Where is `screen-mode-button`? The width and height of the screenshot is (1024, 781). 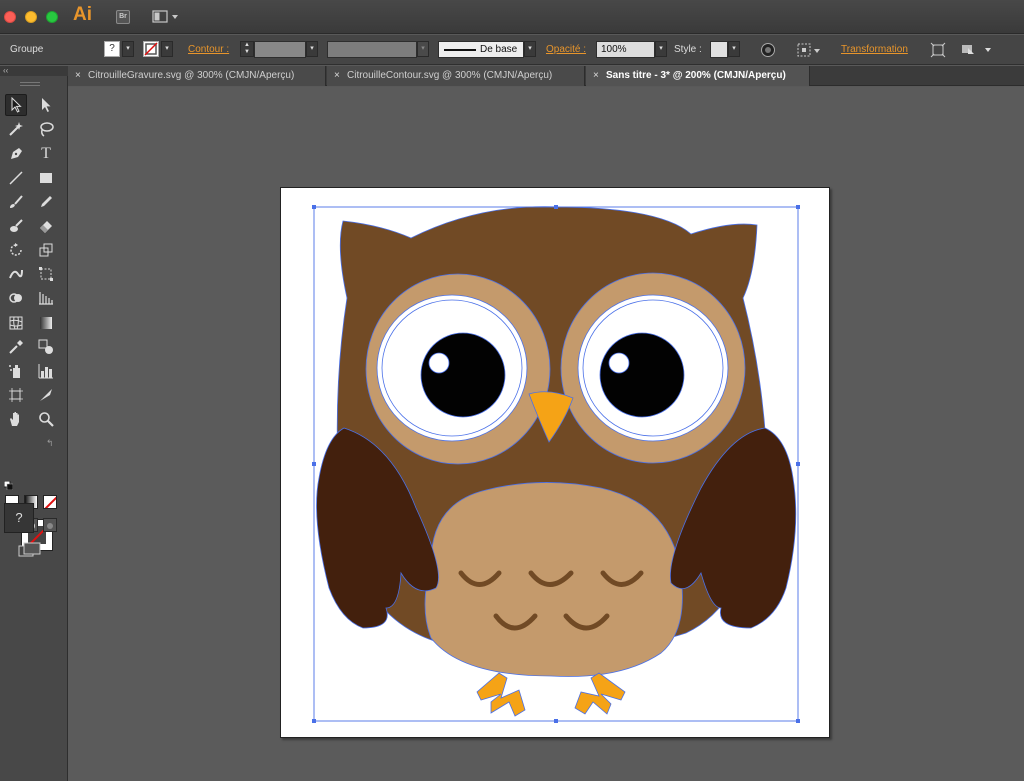
screen-mode-button is located at coordinates (30, 550).